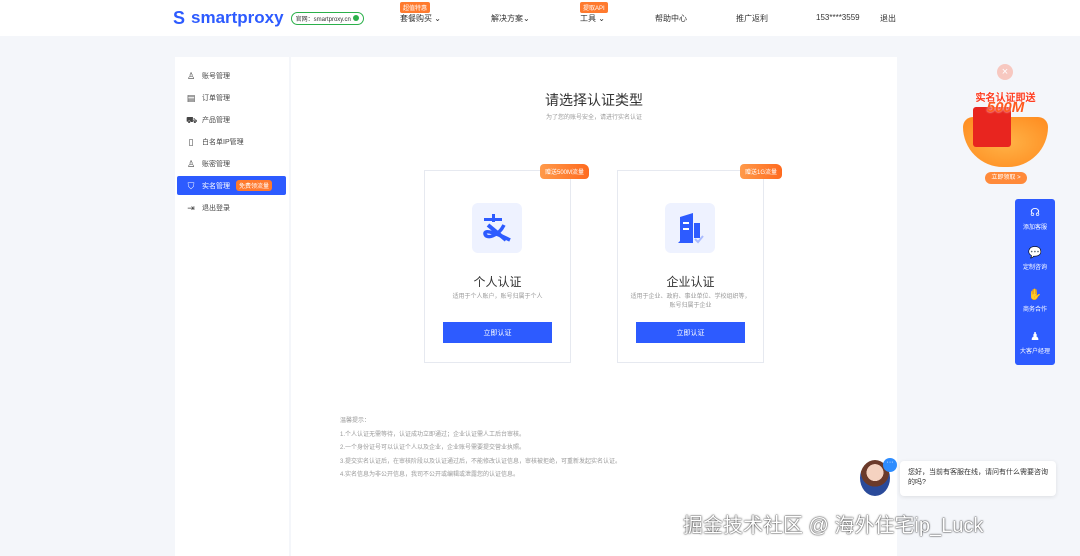 This screenshot has width=1080, height=556. I want to click on float-label: 定制咨询, so click(1034, 268).